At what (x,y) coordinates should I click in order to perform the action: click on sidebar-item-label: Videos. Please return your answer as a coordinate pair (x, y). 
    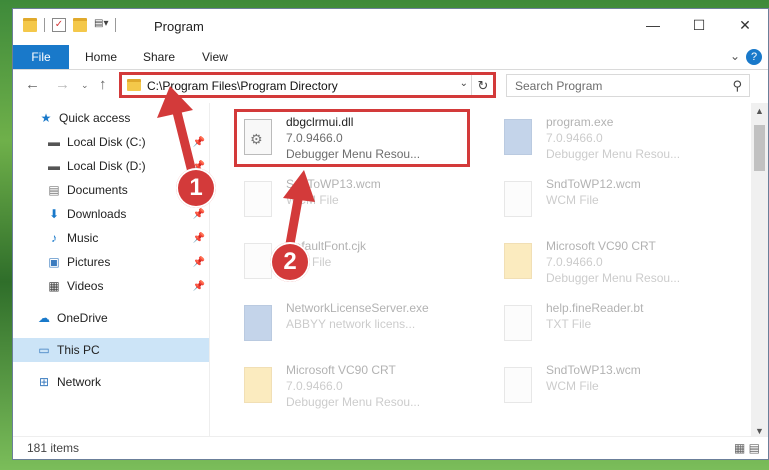
    Looking at the image, I should click on (85, 286).